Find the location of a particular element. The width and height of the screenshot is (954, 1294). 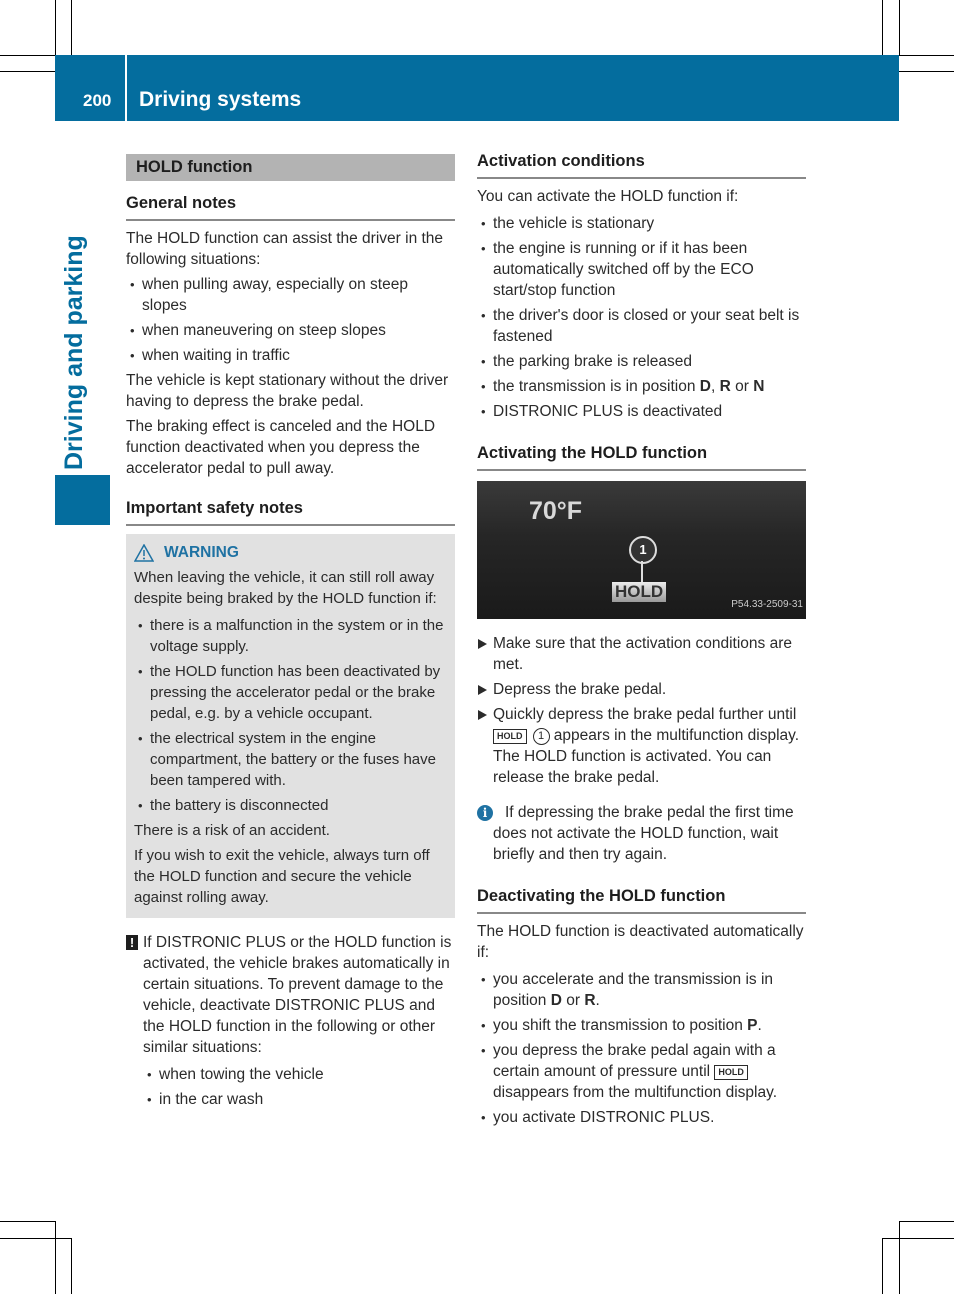

gear-n: N is located at coordinates (759, 386).